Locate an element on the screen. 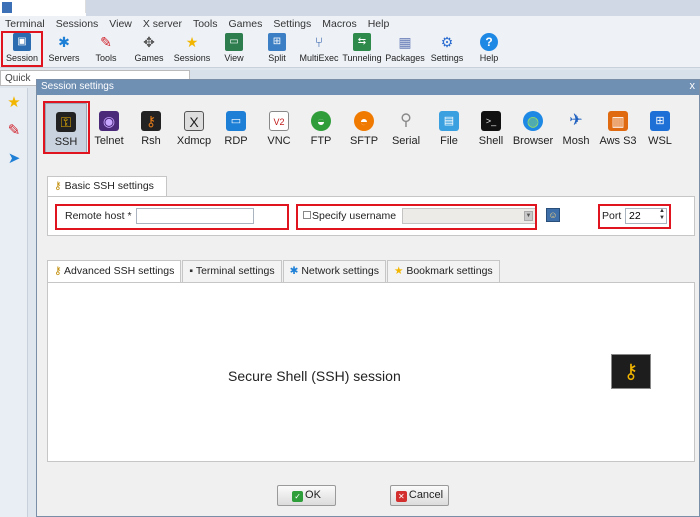 The width and height of the screenshot is (700, 517). games-icon: ✥ is located at coordinates (149, 42).